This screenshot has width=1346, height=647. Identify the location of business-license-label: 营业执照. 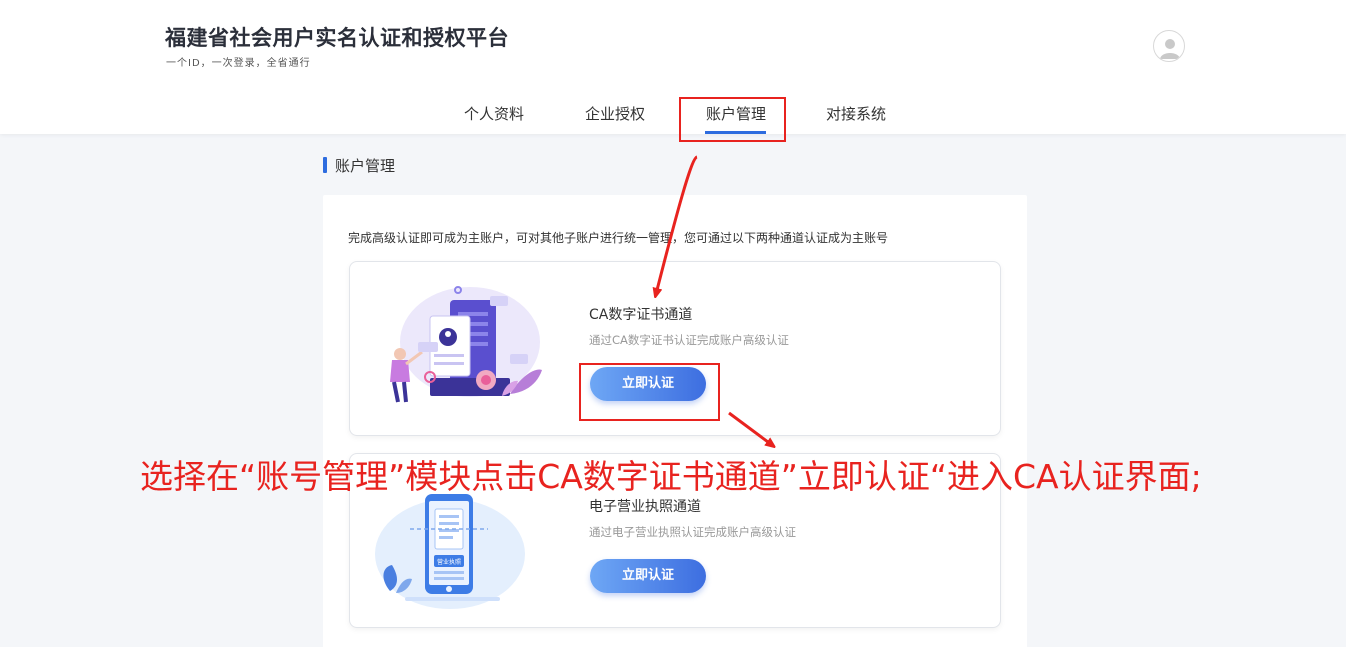
(449, 562).